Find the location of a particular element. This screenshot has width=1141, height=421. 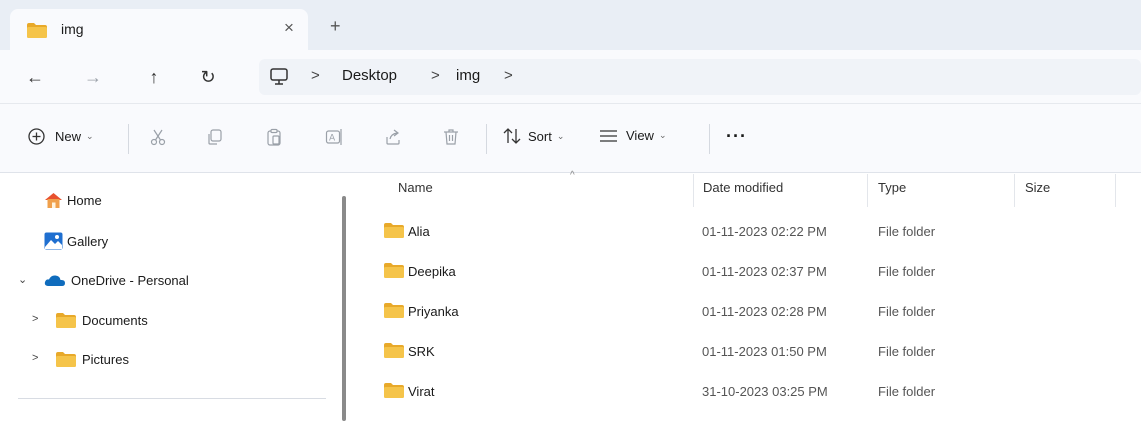

new-label: New is located at coordinates (68, 136).